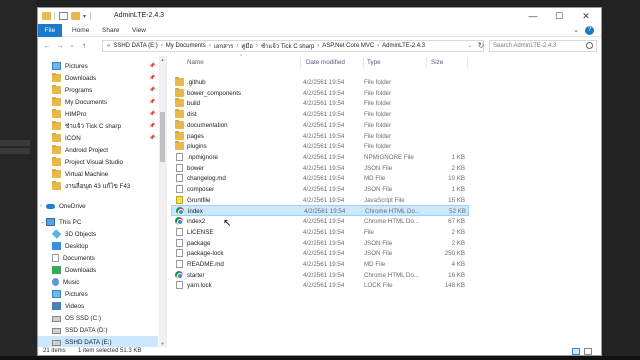 Image resolution: width=640 pixels, height=360 pixels. I want to click on column-header-type: Type, so click(374, 62).